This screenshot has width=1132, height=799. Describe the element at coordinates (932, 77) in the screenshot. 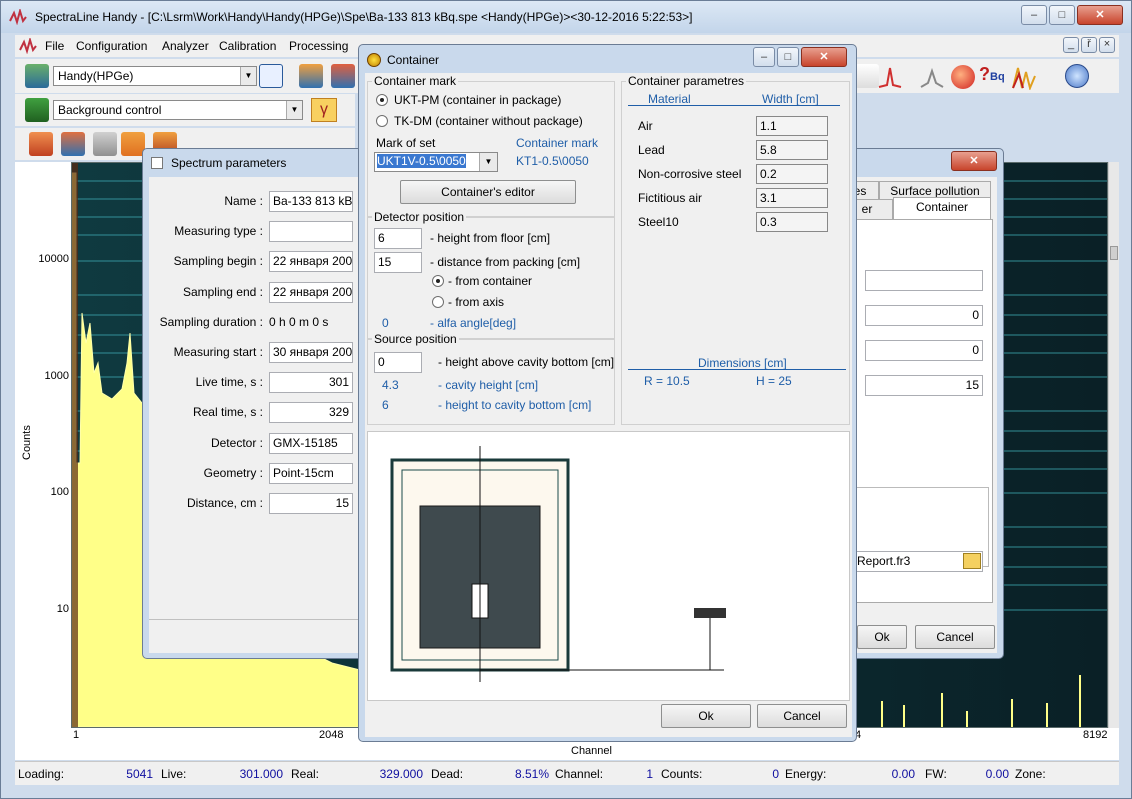

I see `baseline-icon` at that location.